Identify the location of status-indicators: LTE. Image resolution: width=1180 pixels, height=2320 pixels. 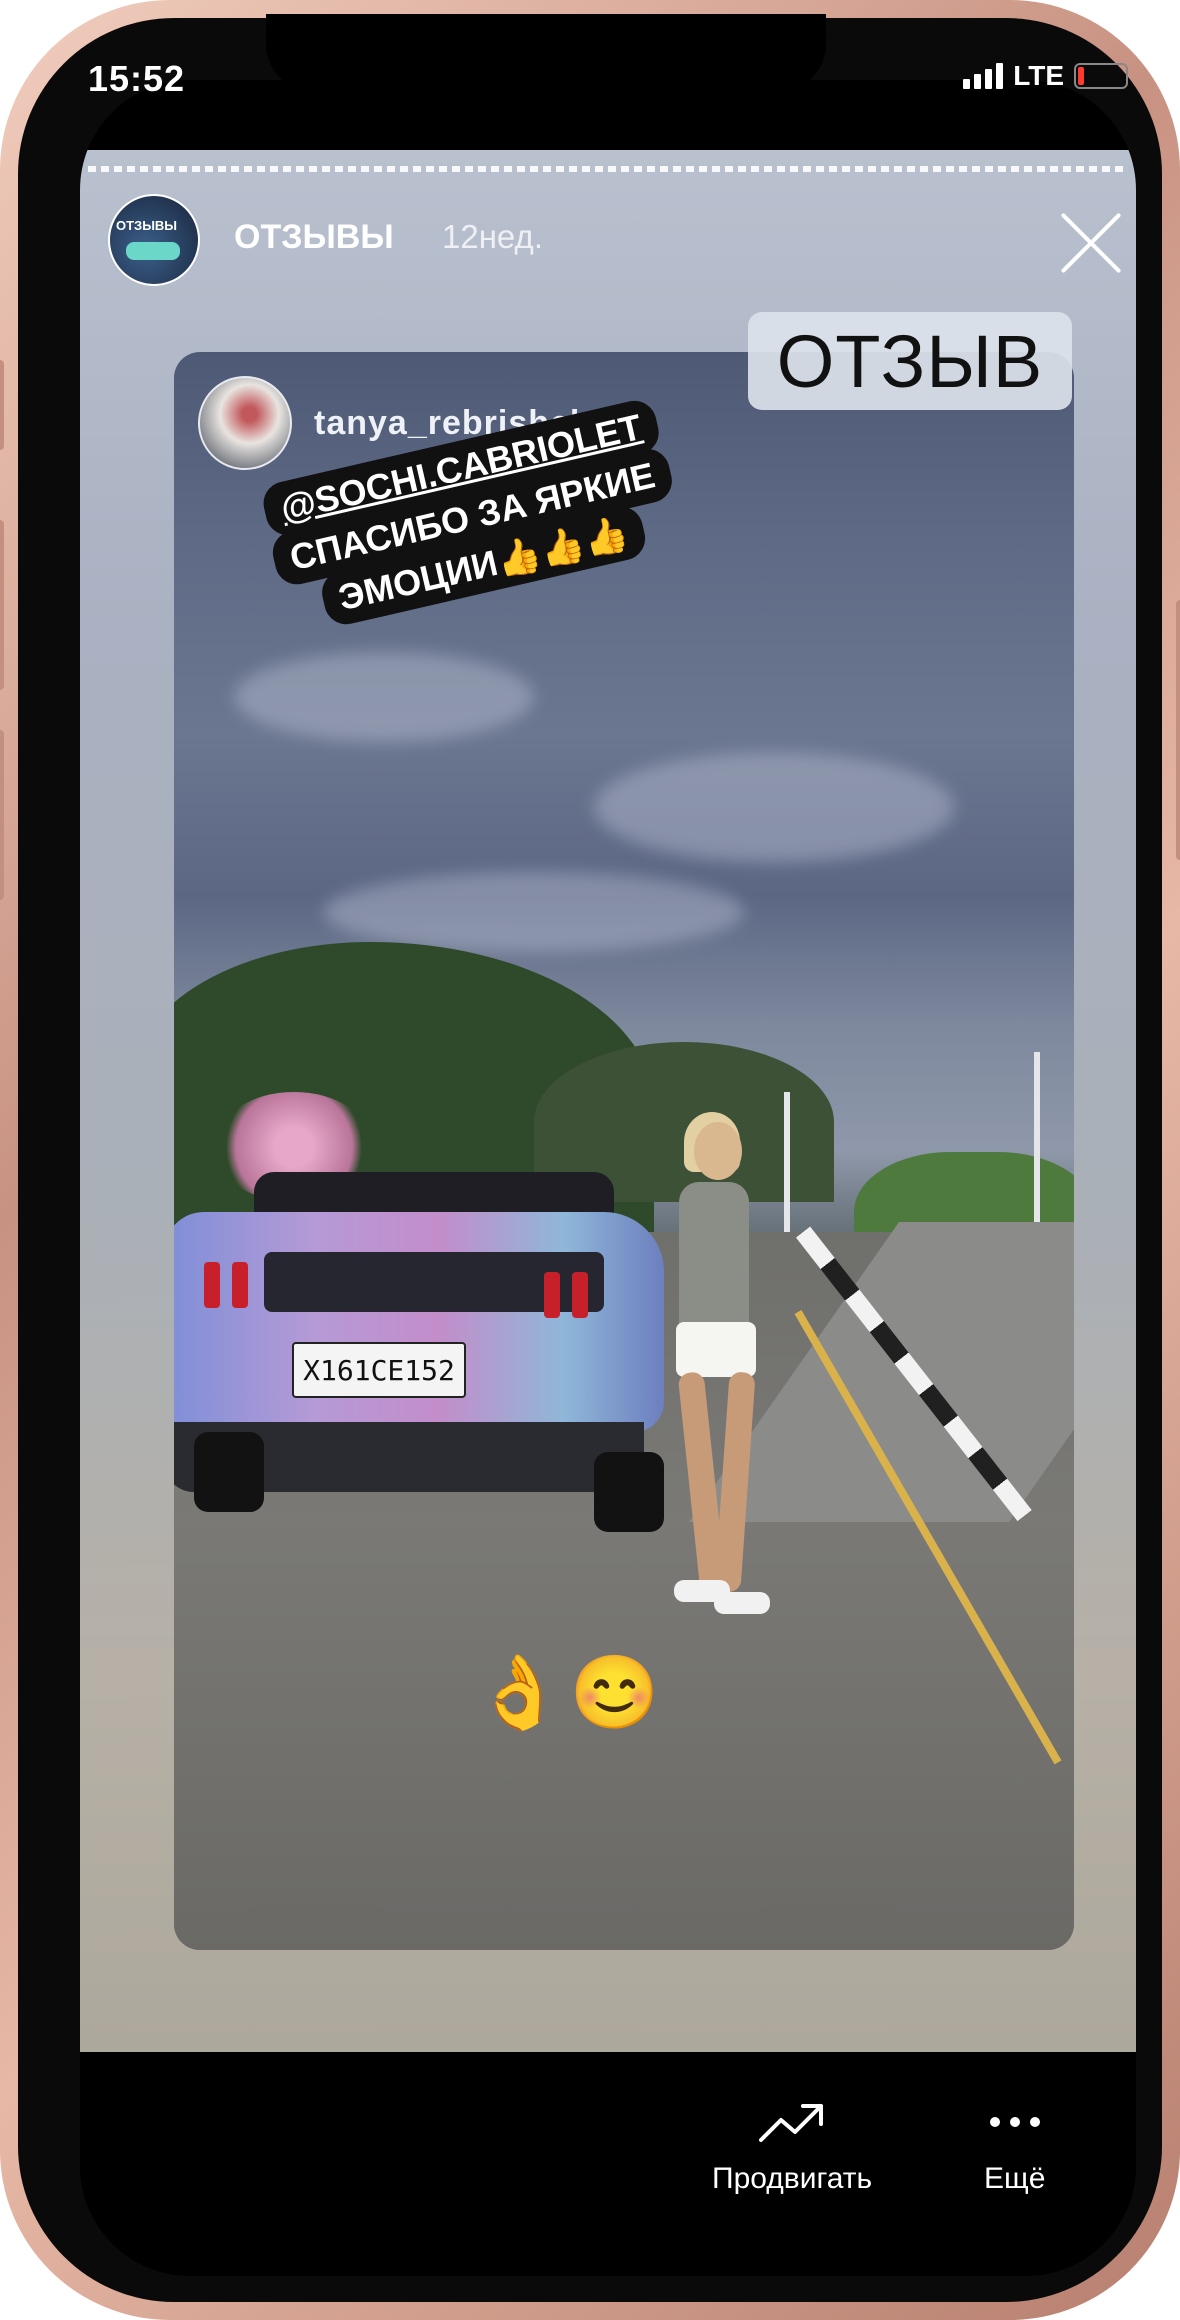
(1045, 76).